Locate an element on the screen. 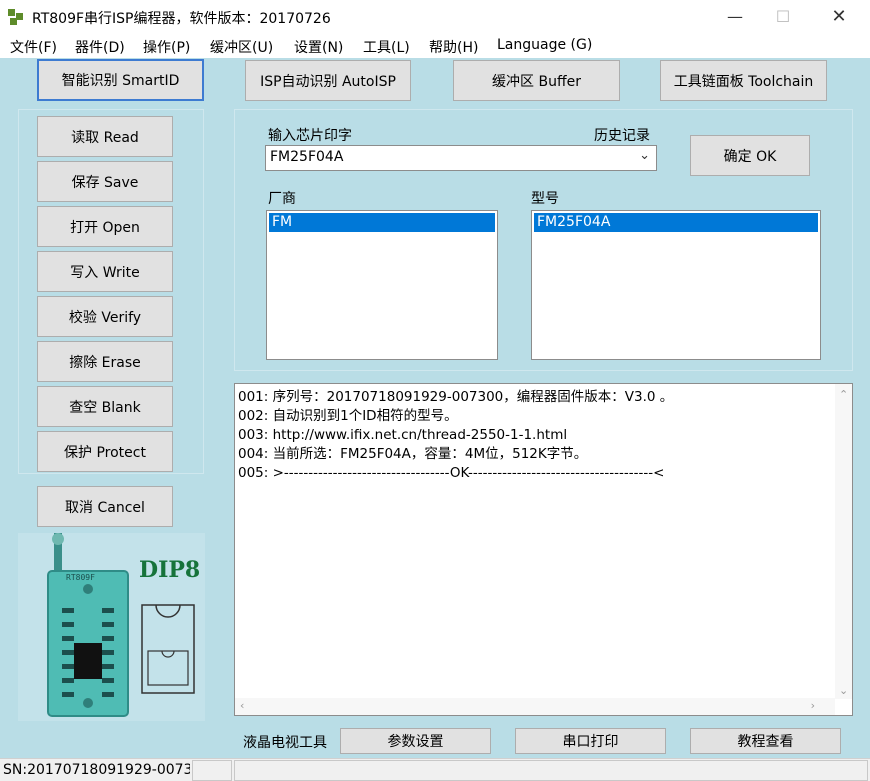 Image resolution: width=870 pixels, height=781 pixels. autoisp-button: ISP自动识别 AutoISP is located at coordinates (328, 80).